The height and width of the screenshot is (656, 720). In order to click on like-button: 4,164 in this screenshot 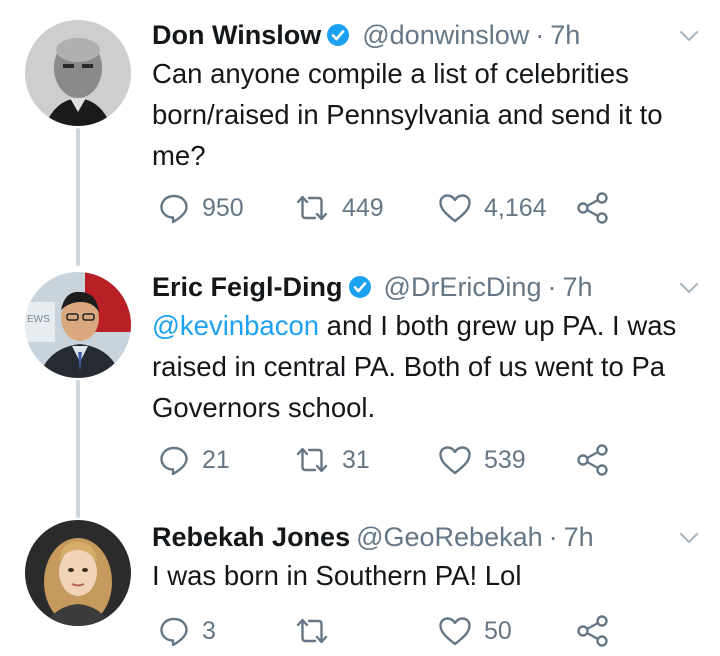, I will do `click(492, 208)`.